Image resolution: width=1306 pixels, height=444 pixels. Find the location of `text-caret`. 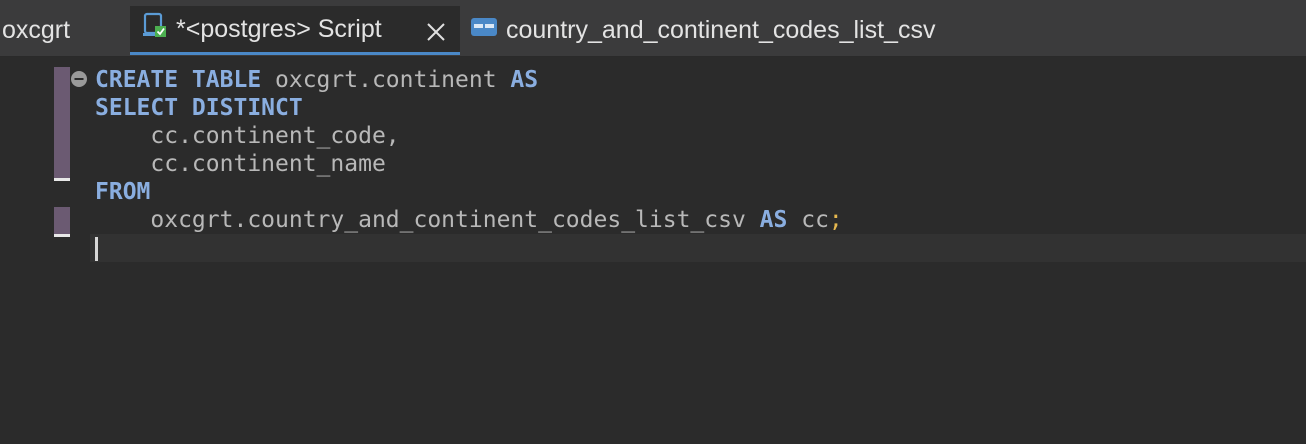

text-caret is located at coordinates (96, 249).